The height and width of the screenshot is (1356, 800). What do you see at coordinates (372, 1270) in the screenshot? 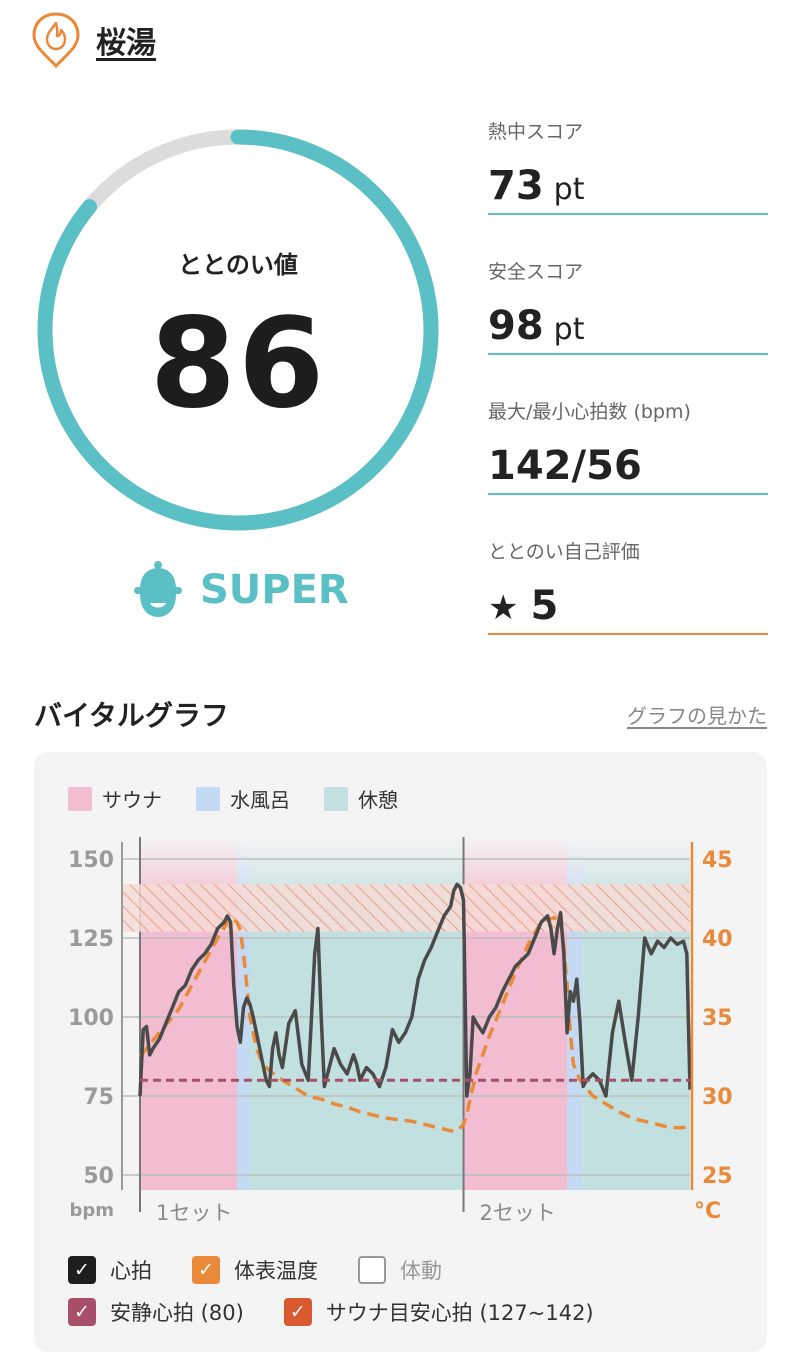
I see `checkbox-unchecked-icon` at bounding box center [372, 1270].